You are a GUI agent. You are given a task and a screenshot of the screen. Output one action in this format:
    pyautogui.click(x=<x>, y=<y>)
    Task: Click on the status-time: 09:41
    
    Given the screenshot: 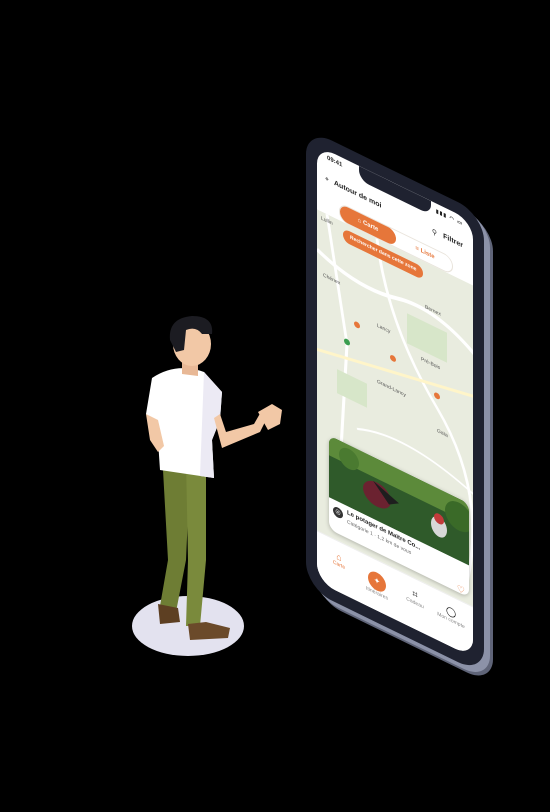 What is the action you would take?
    pyautogui.click(x=335, y=162)
    